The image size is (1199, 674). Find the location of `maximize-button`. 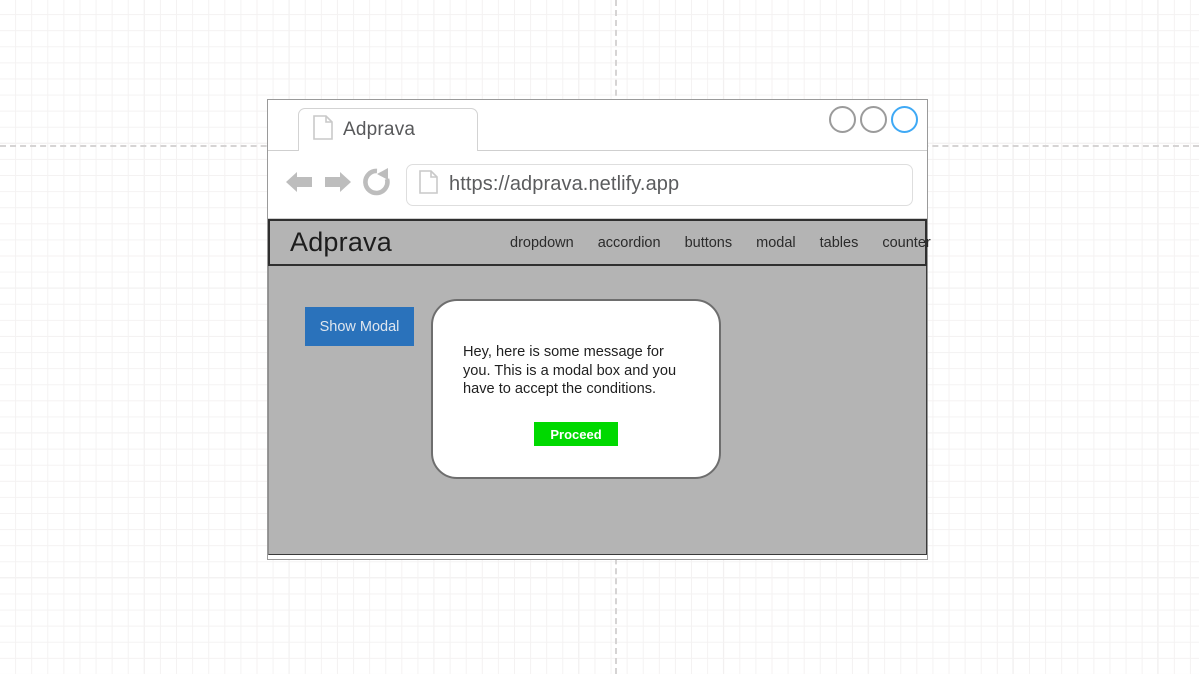

maximize-button is located at coordinates (873, 119).